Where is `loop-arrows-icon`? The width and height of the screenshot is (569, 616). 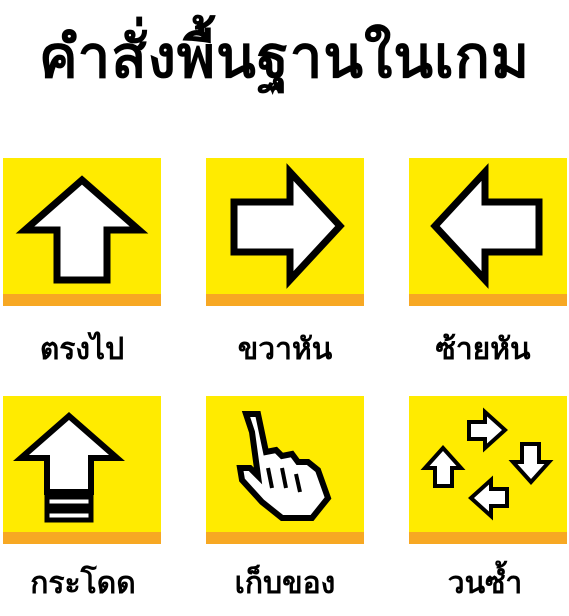
loop-arrows-icon is located at coordinates (487, 464).